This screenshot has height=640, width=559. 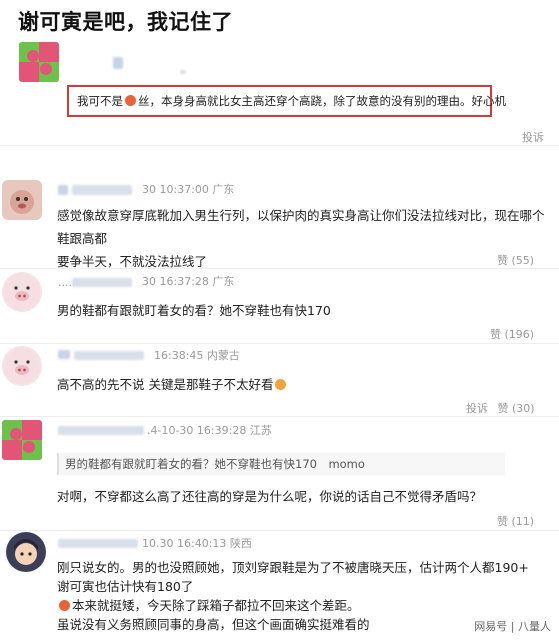 What do you see at coordinates (165, 384) in the screenshot?
I see `comment-line: 高不高的先不说 关键是那鞋子不太好看` at bounding box center [165, 384].